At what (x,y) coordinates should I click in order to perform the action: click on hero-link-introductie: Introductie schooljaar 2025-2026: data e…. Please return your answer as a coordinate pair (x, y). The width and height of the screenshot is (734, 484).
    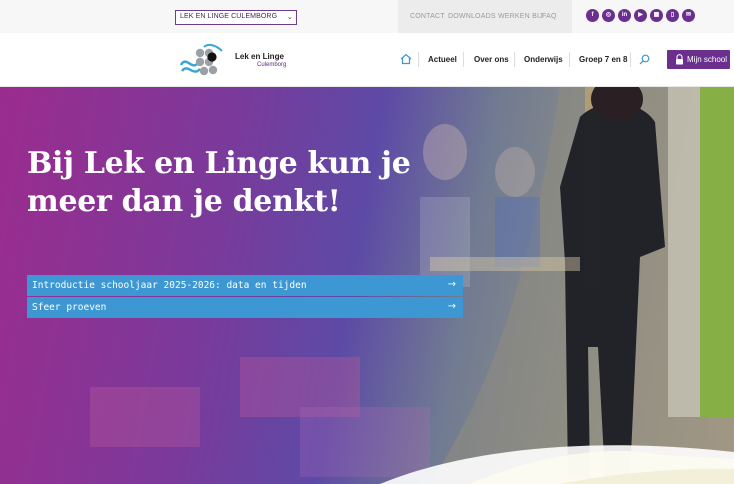
    Looking at the image, I should click on (245, 285).